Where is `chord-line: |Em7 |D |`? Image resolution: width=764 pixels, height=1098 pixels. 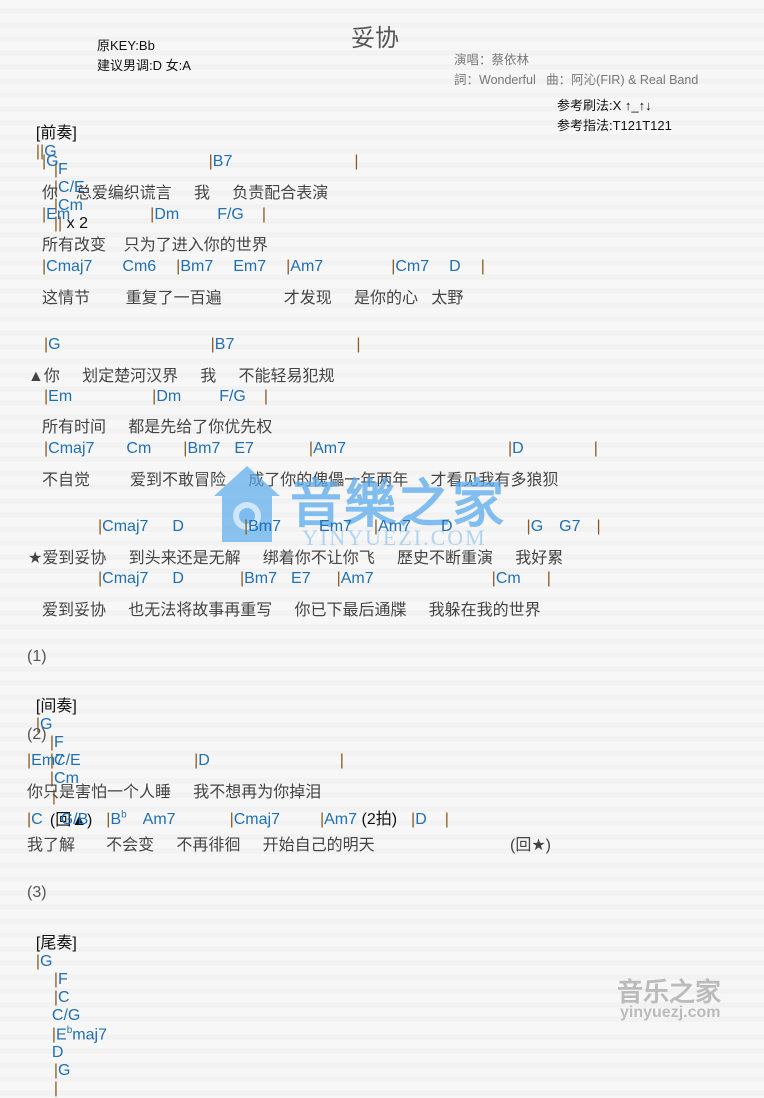 chord-line: |Em7 |D | is located at coordinates (185, 760).